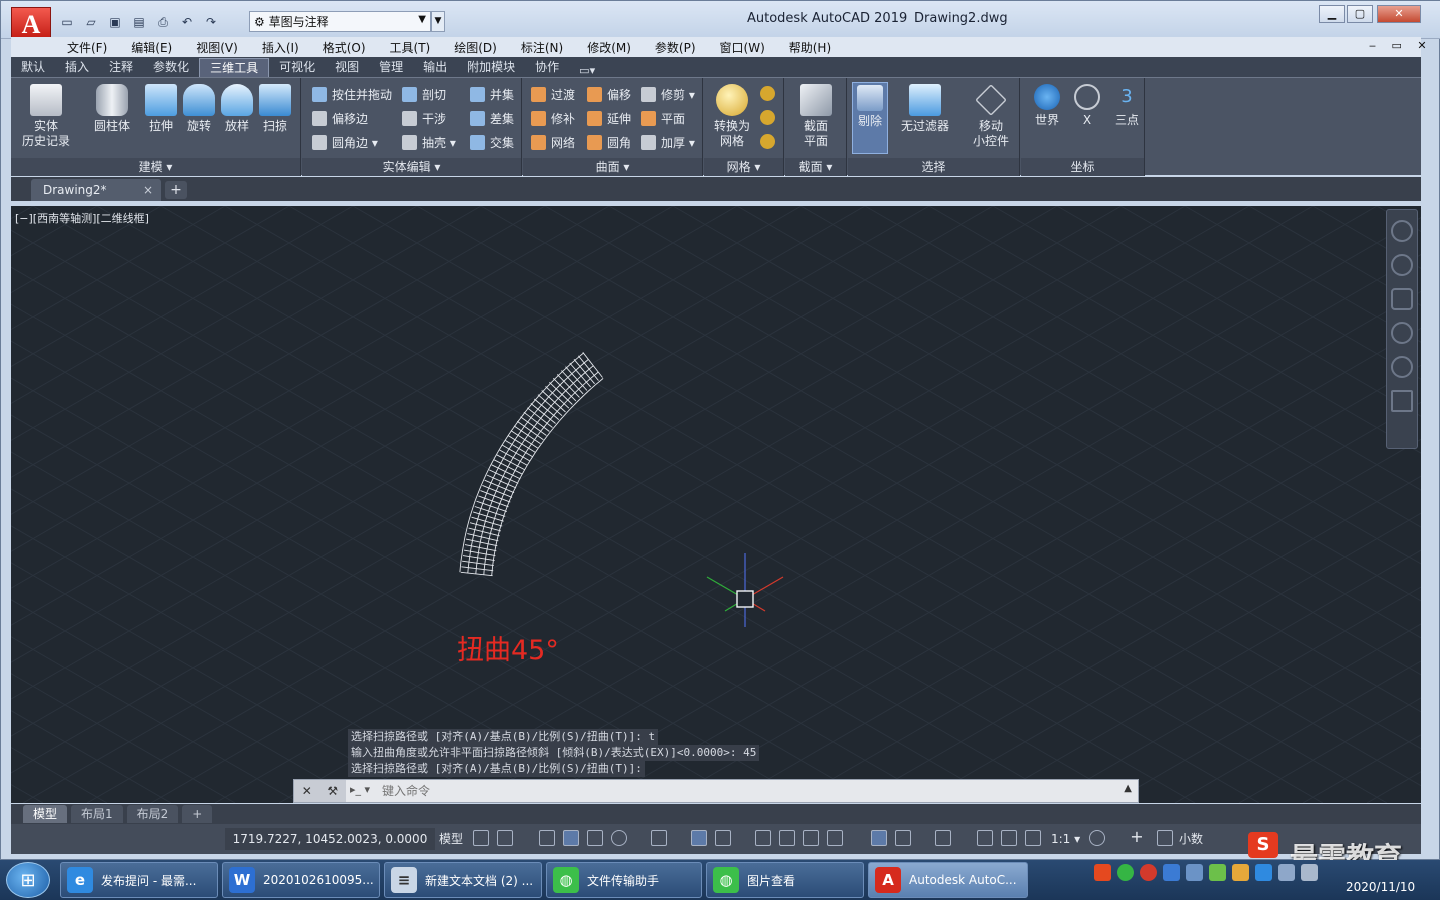 This screenshot has height=900, width=1440. I want to click on union-button: 并集, so click(492, 94).